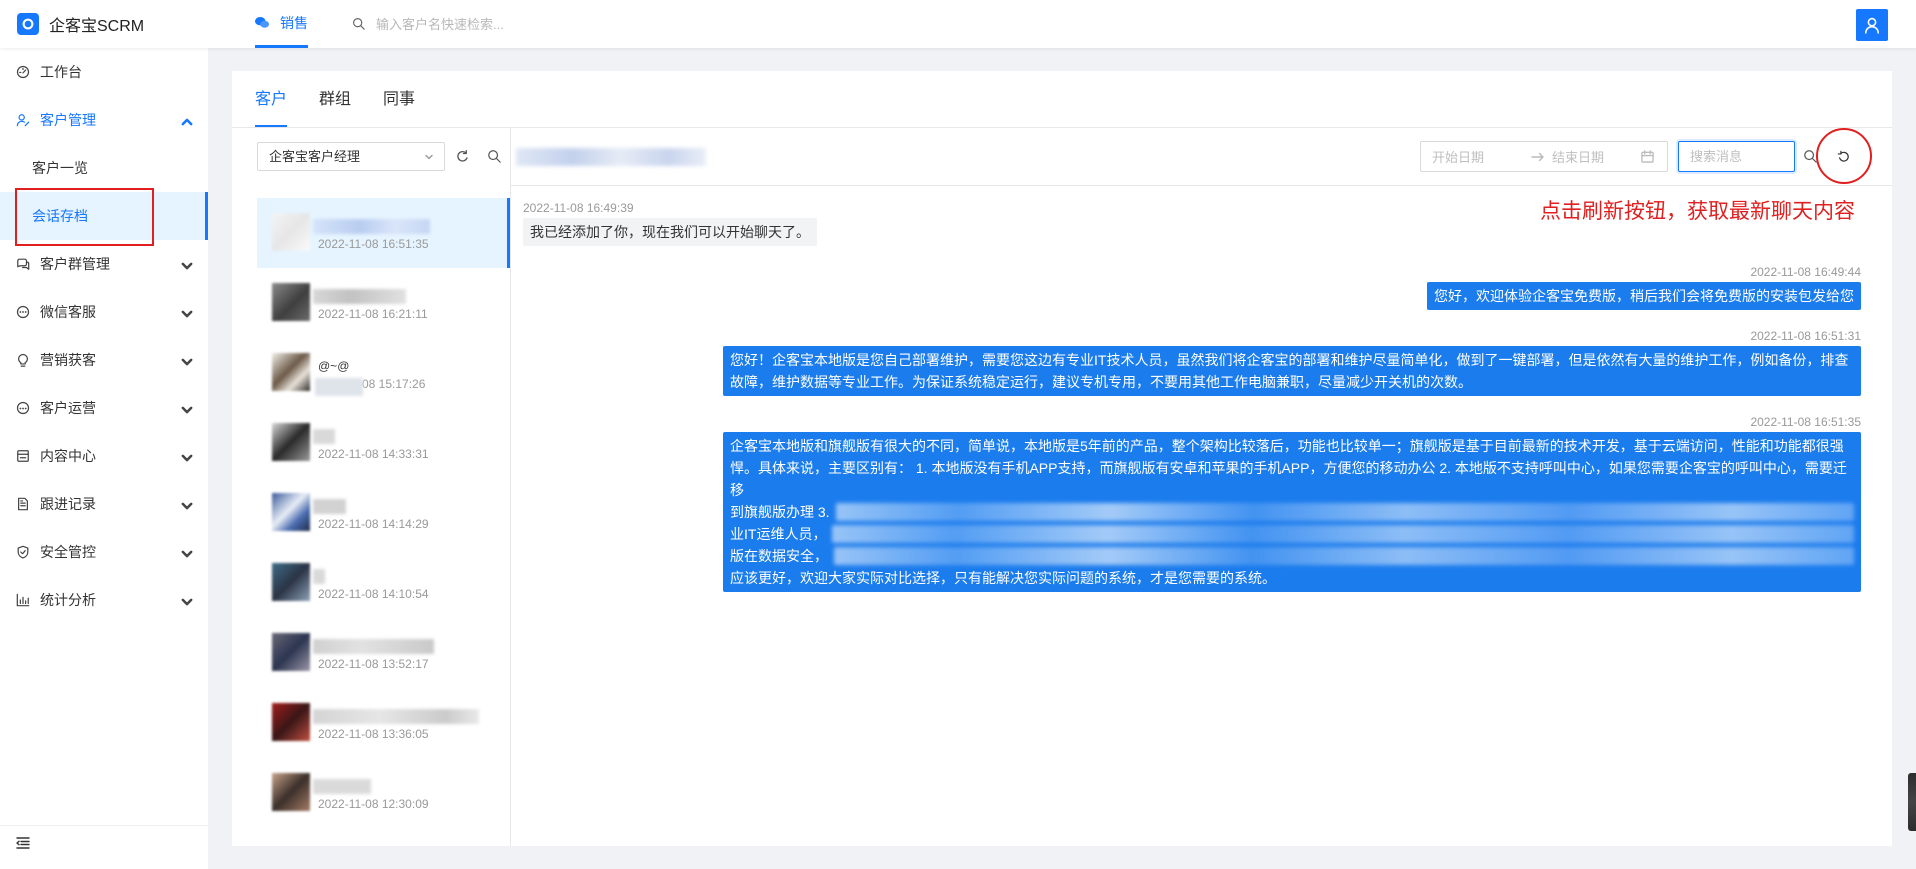 This screenshot has height=869, width=1916. Describe the element at coordinates (334, 366) in the screenshot. I see `customer-name: @~@` at that location.